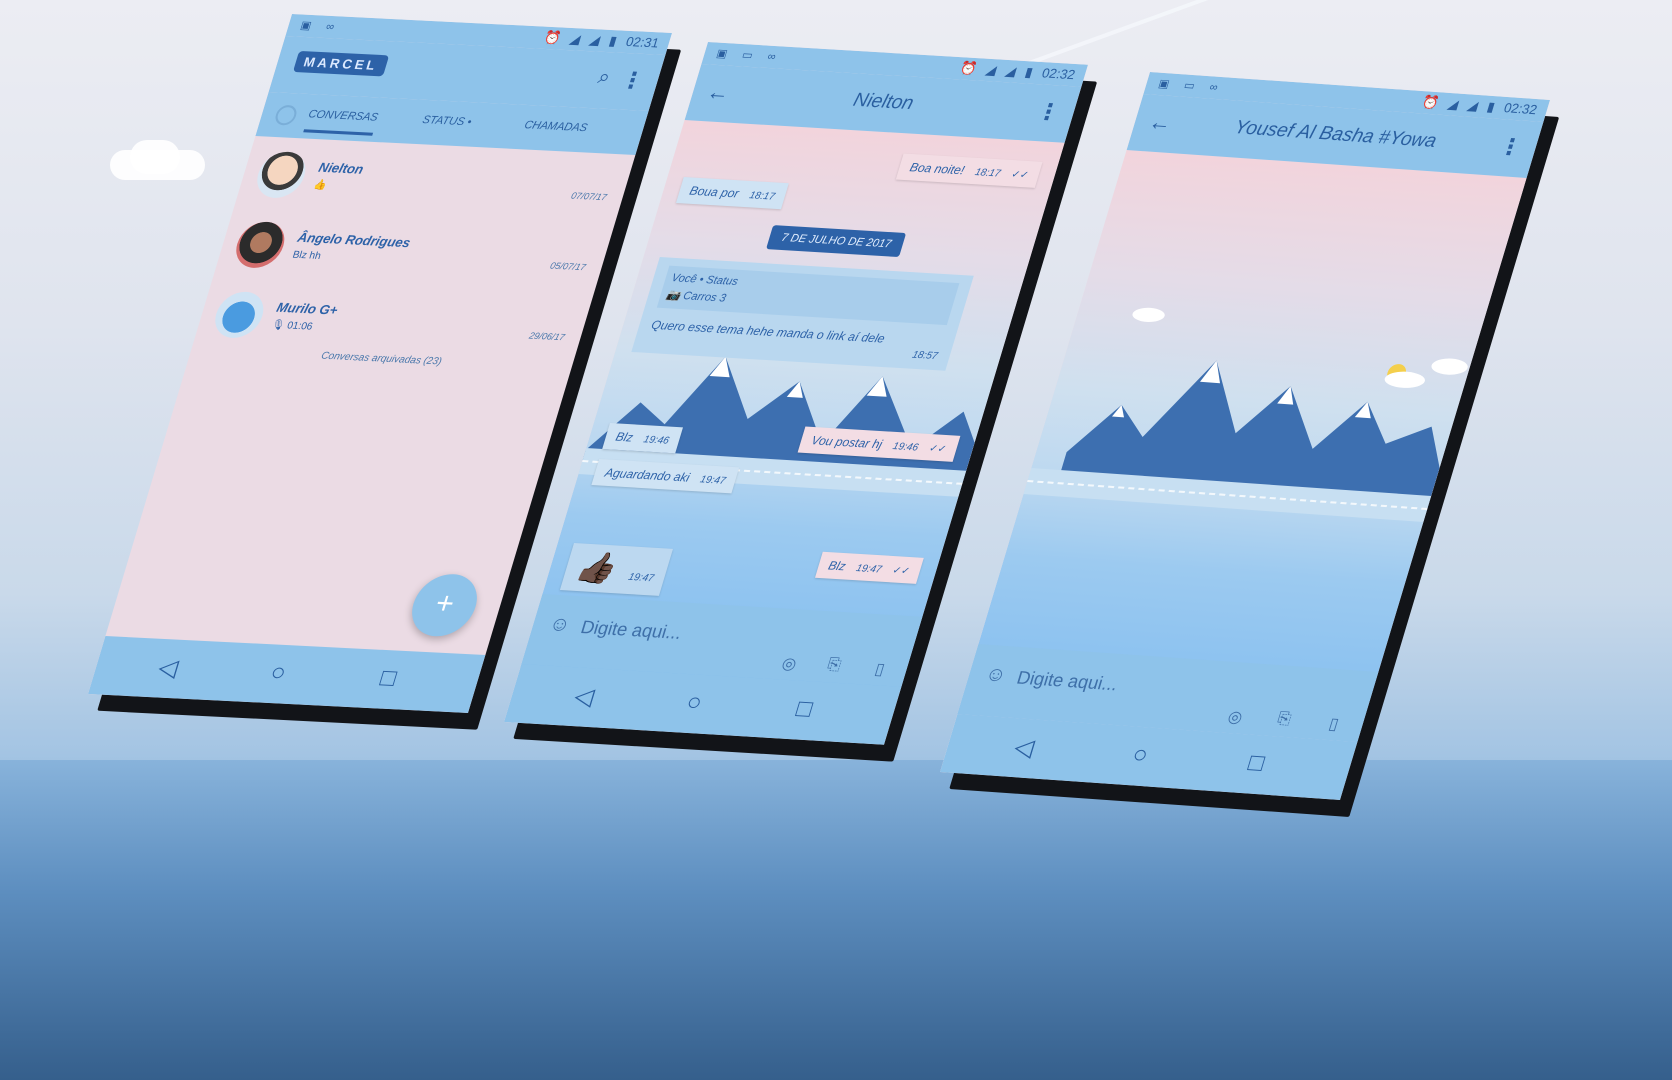 This screenshot has width=1672, height=1080. I want to click on tab-status: STATUS •, so click(447, 121).